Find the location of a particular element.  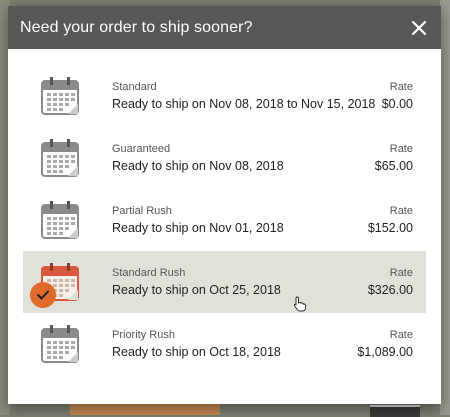

option-name: Standard is located at coordinates (134, 87).